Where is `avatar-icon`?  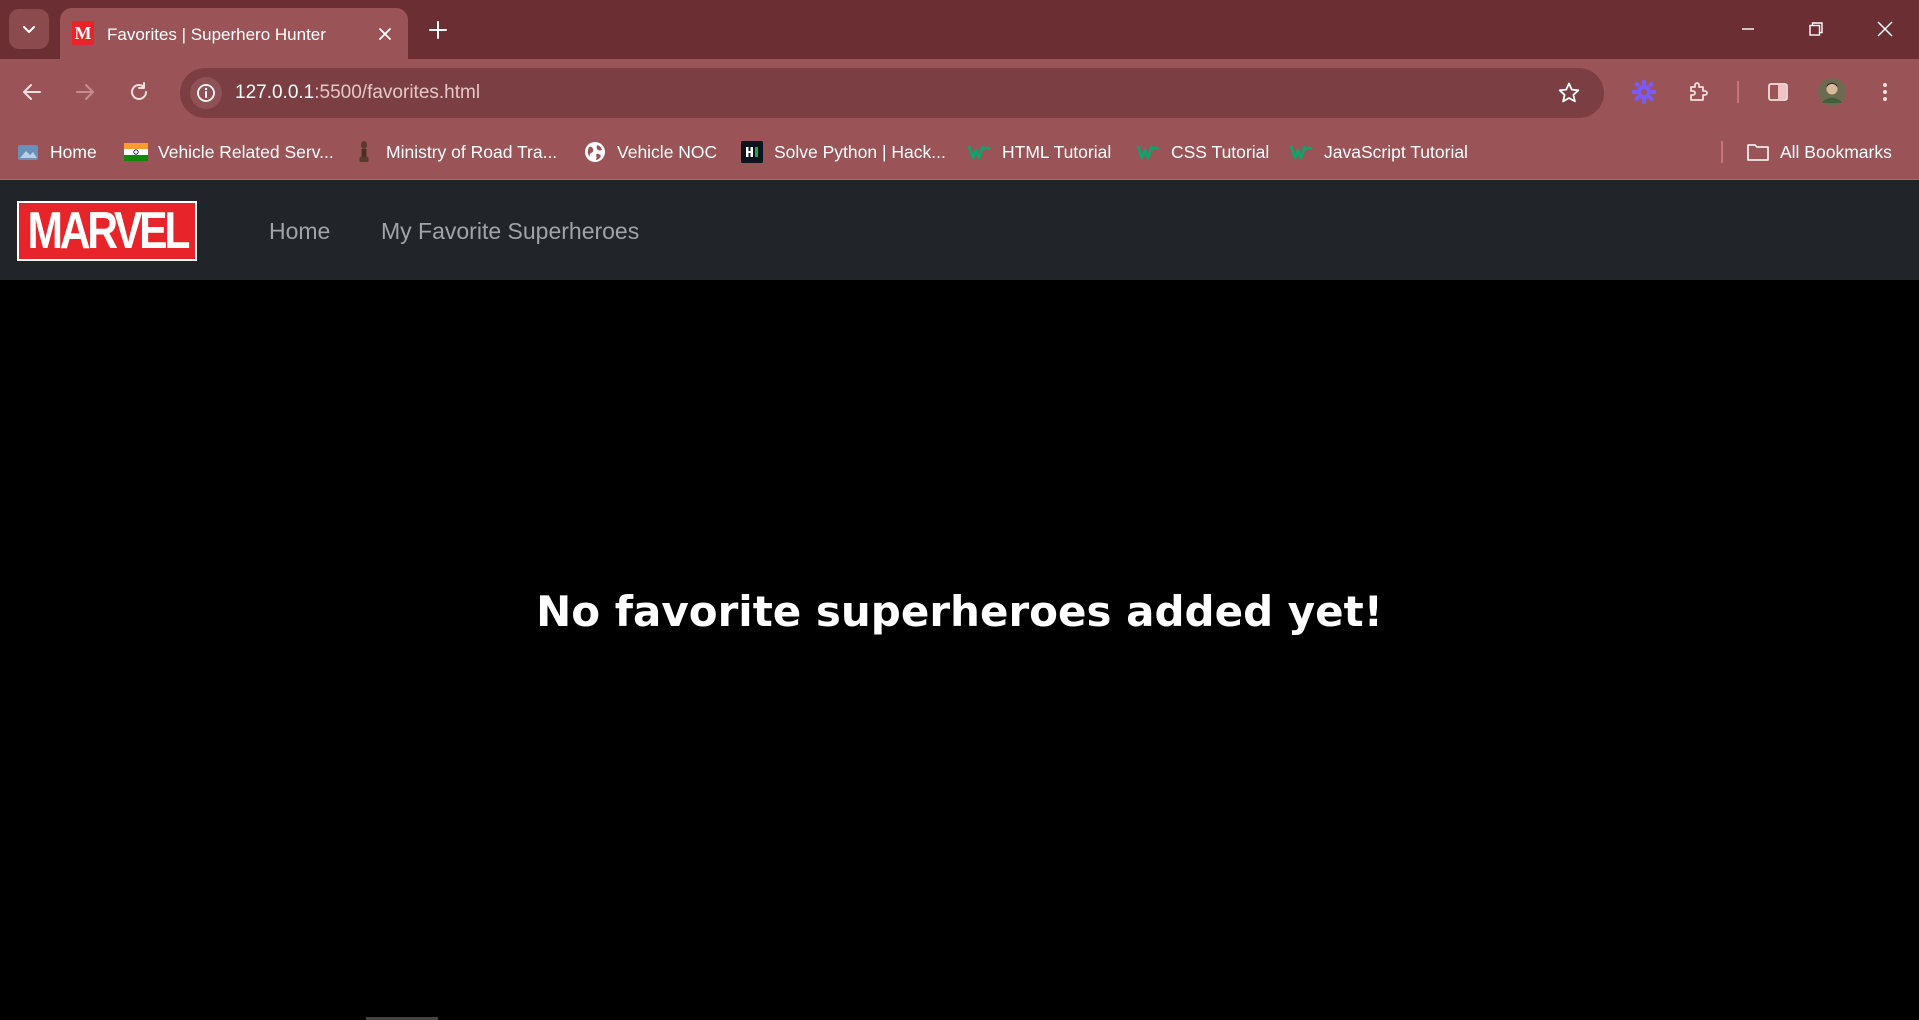
avatar-icon is located at coordinates (1832, 92).